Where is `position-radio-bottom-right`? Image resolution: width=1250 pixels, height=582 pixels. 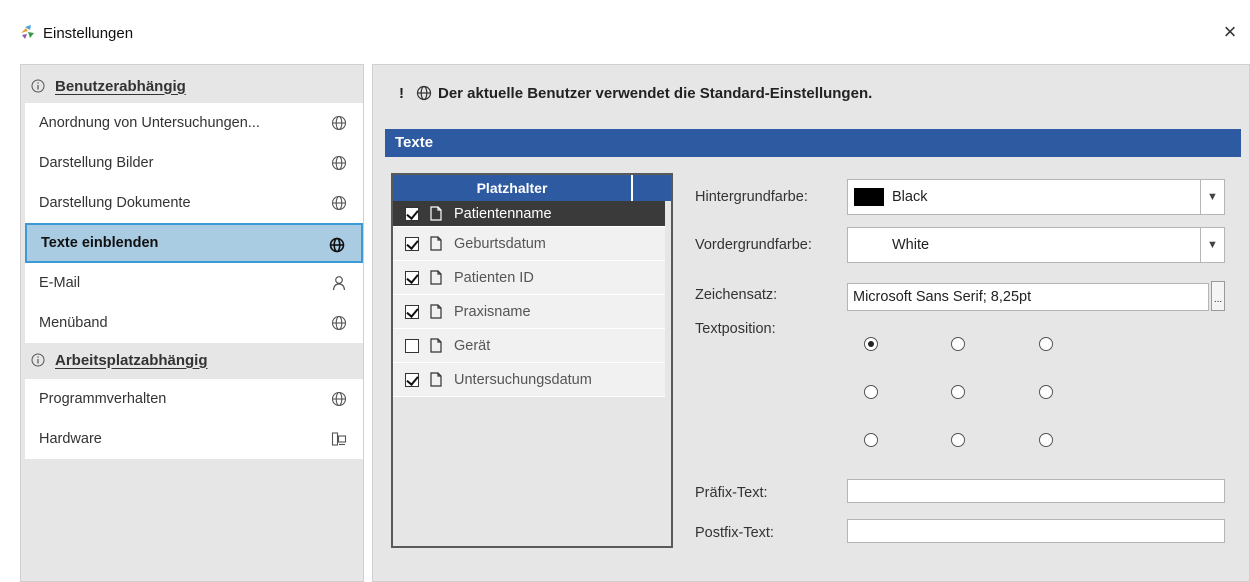 position-radio-bottom-right is located at coordinates (1046, 440).